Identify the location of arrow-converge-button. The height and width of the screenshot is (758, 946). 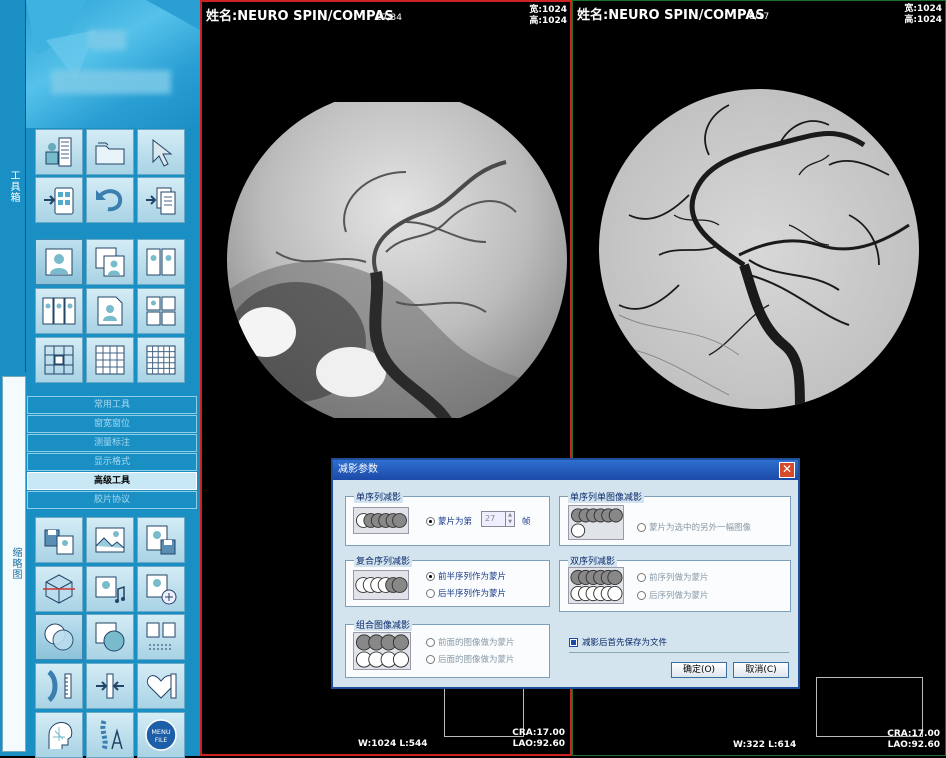
(110, 686).